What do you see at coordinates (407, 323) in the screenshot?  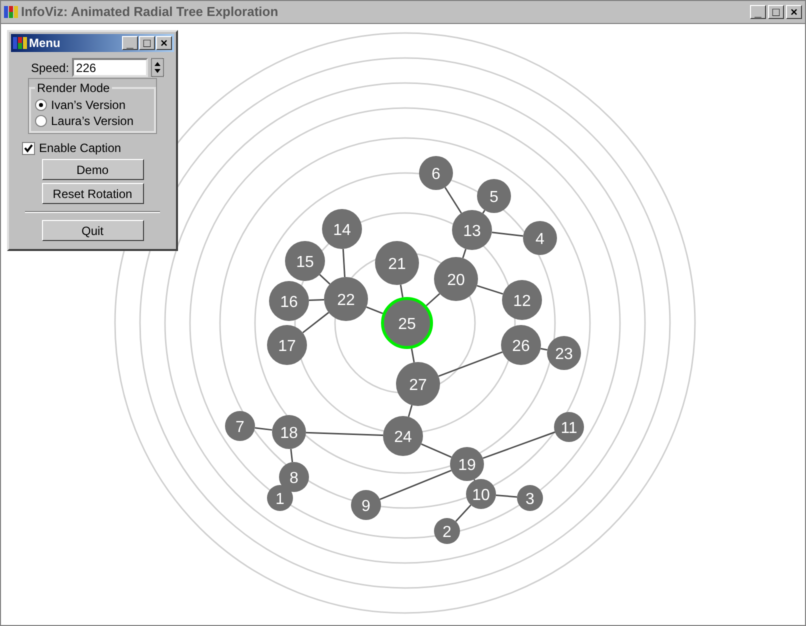 I see `tree-node: 25` at bounding box center [407, 323].